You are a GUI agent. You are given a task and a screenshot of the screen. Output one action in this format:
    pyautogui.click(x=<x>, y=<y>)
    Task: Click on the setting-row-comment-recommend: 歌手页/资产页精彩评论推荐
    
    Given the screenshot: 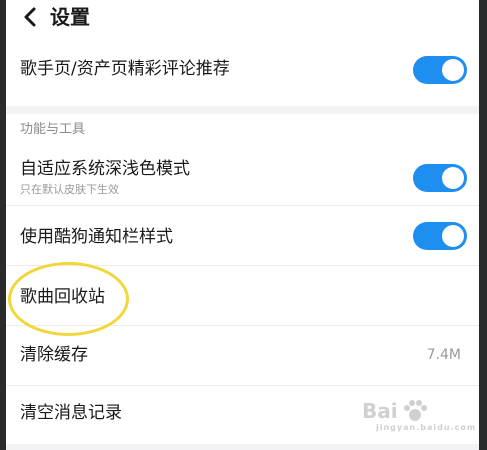 What is the action you would take?
    pyautogui.click(x=242, y=72)
    